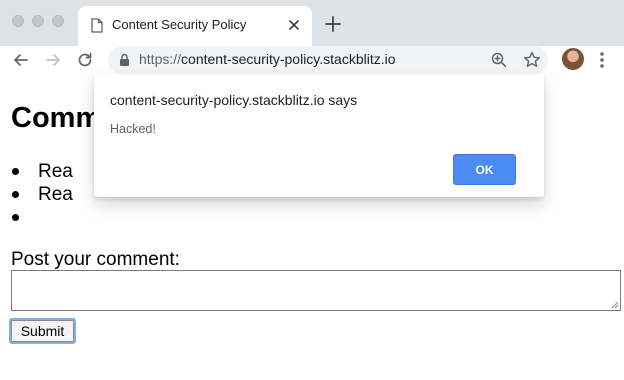 The image size is (624, 380). I want to click on tab-strip: Content Security Policy, so click(312, 23).